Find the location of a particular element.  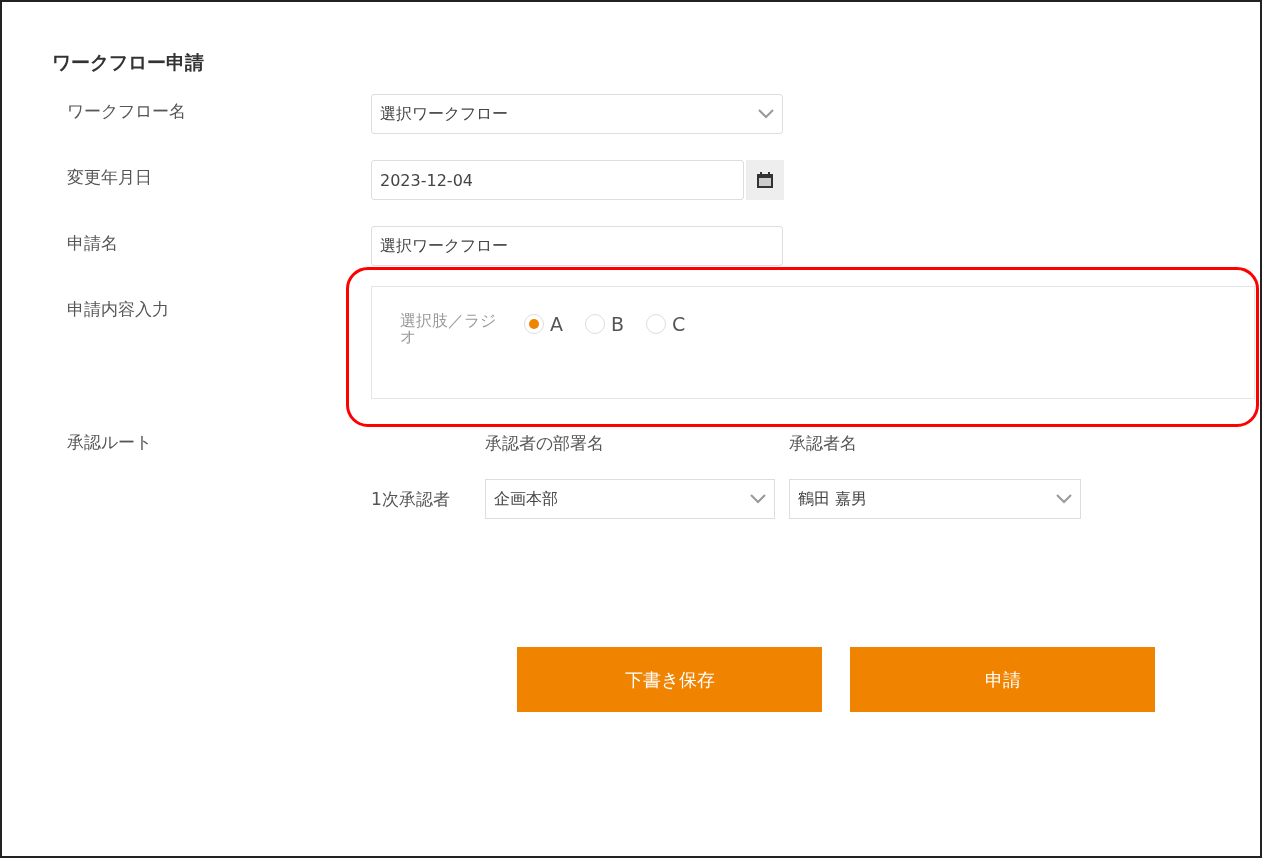

field-label: 承認ルート is located at coordinates (110, 442).